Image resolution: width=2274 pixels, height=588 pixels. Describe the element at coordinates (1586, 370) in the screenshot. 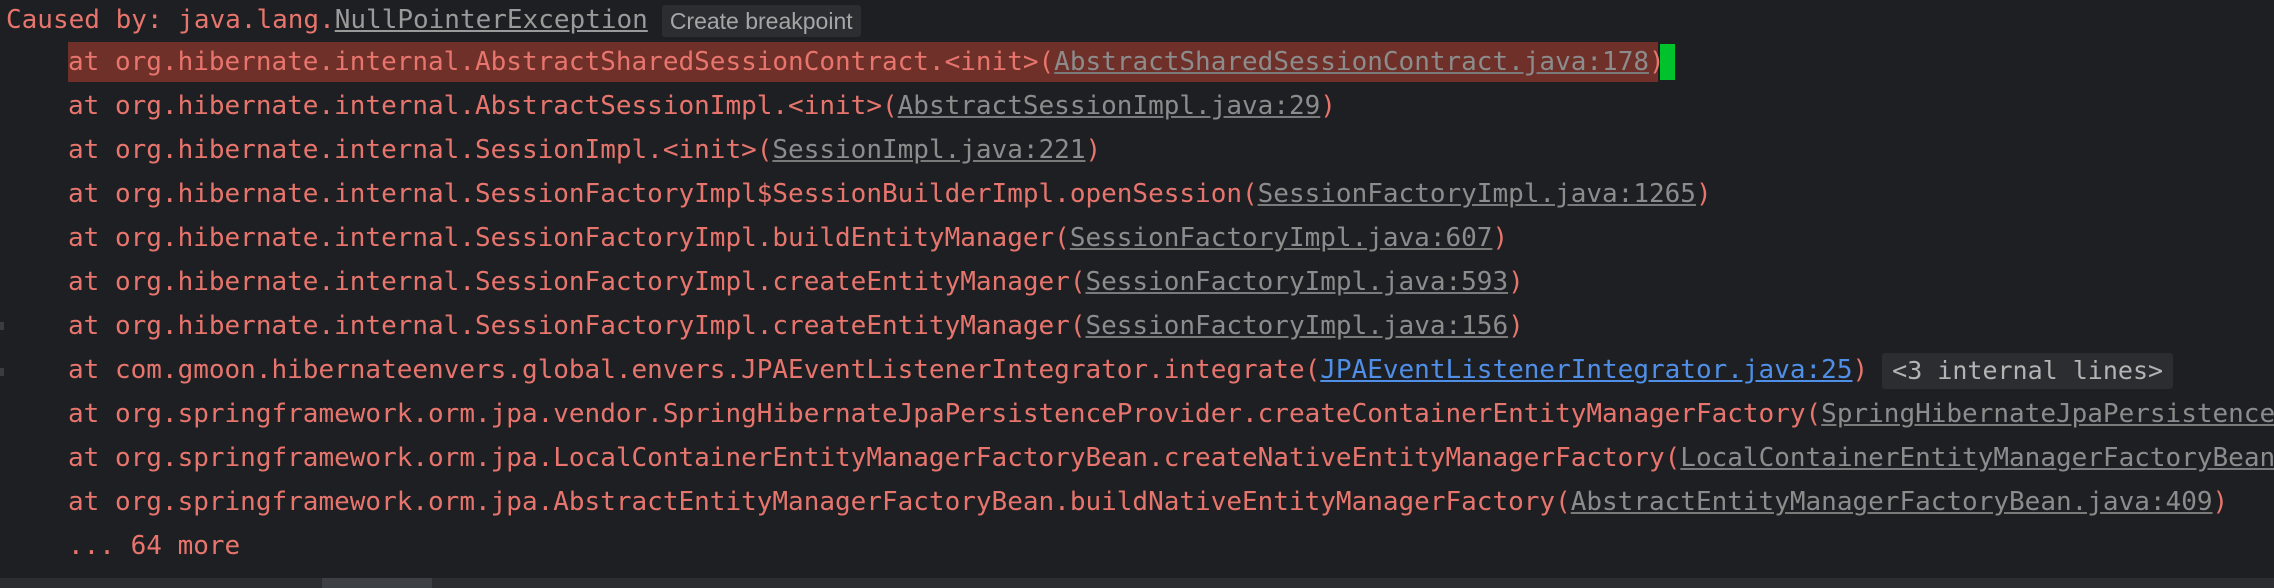

I see `frame-source-link-user-code: JPAEventListenerIntegrator.java:25` at that location.